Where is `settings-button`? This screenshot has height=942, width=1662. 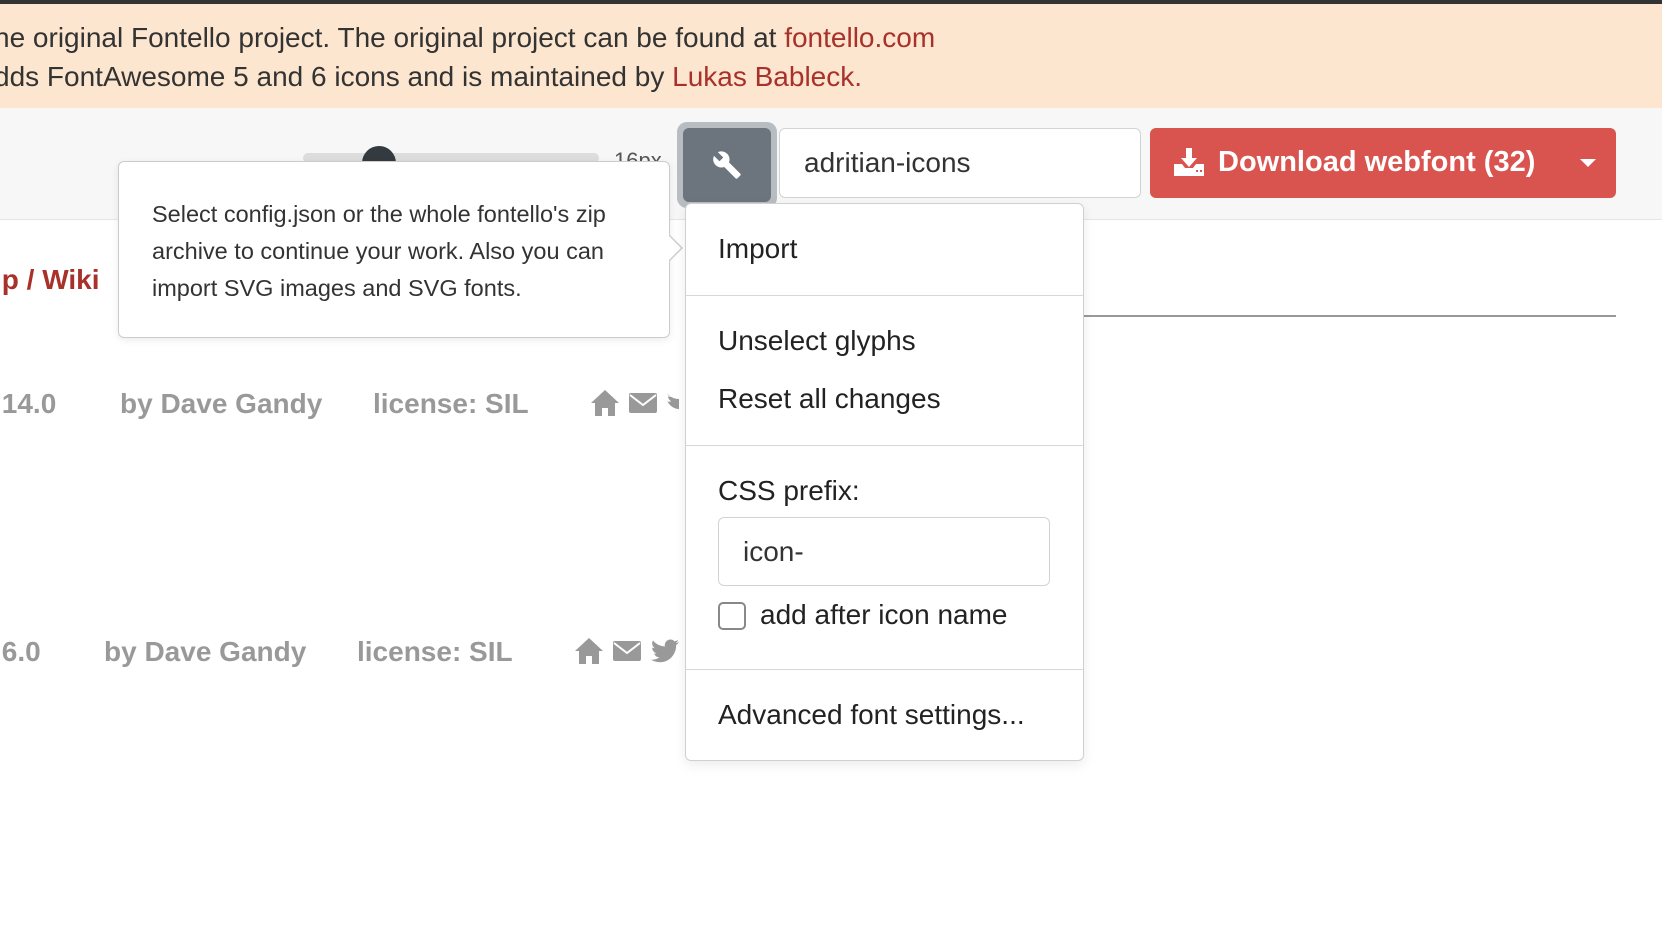 settings-button is located at coordinates (727, 165).